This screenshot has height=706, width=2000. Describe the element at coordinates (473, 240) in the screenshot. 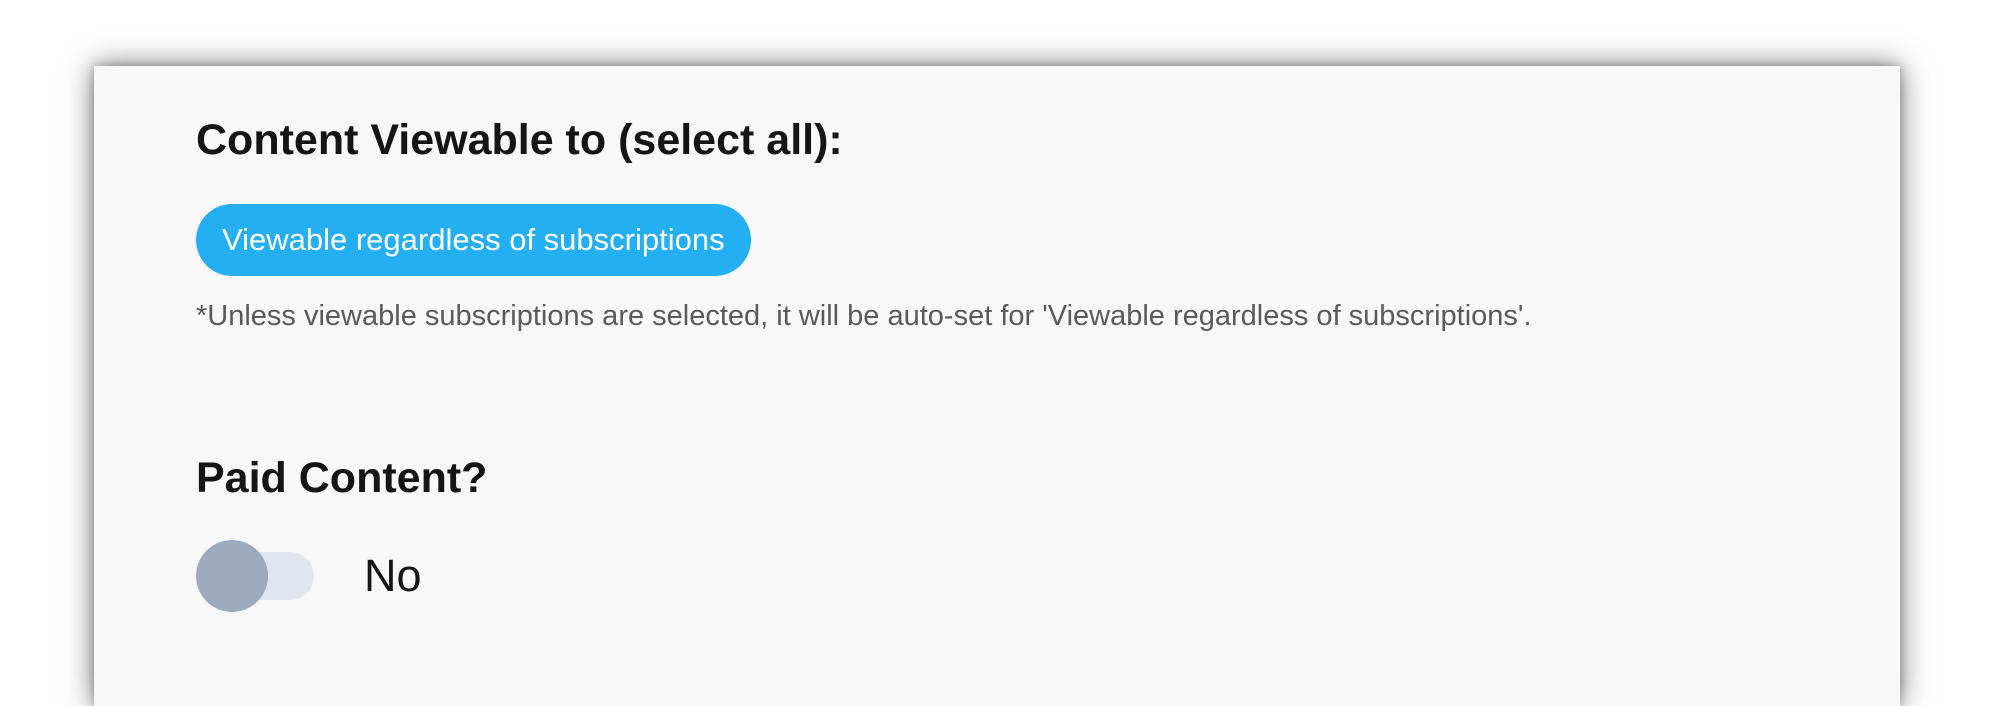

I see `viewable-regardless-chip: Viewable regardless of subscriptions` at that location.